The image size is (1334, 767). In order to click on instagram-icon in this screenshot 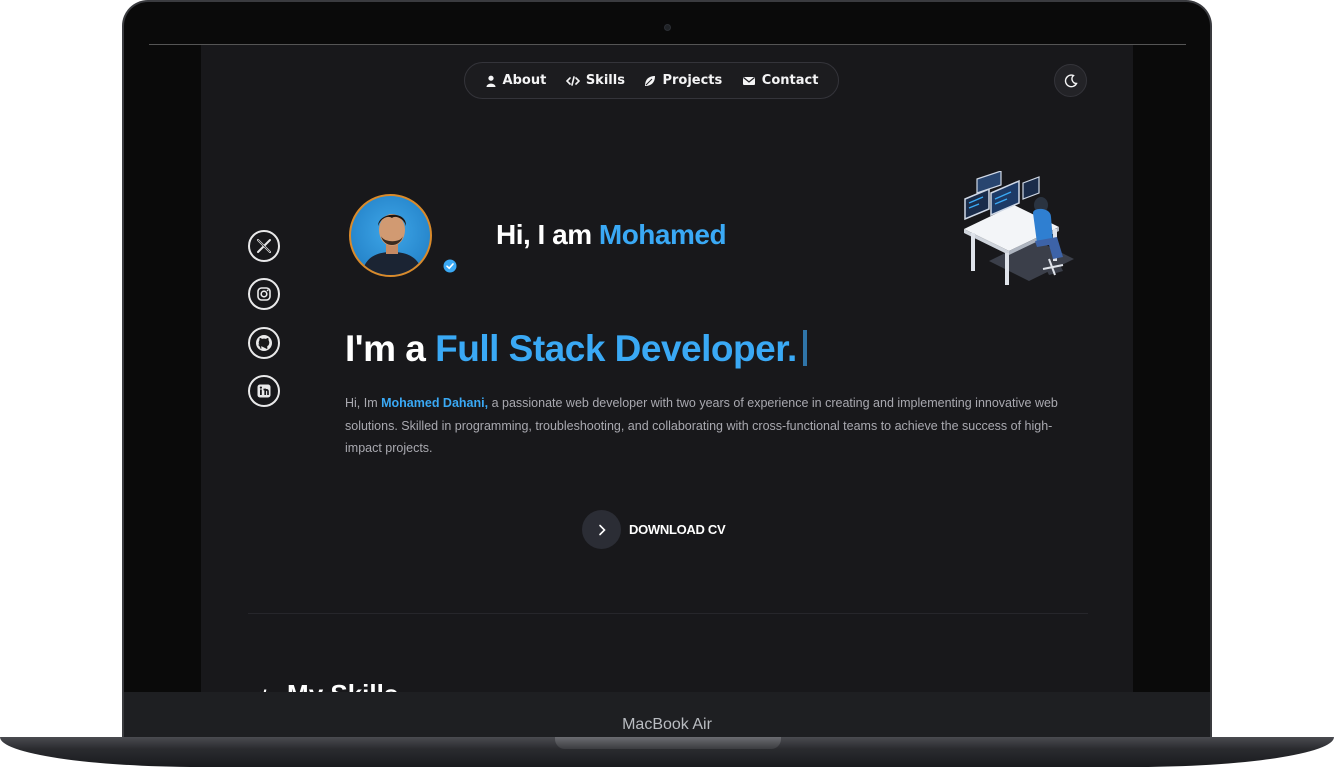, I will do `click(264, 294)`.